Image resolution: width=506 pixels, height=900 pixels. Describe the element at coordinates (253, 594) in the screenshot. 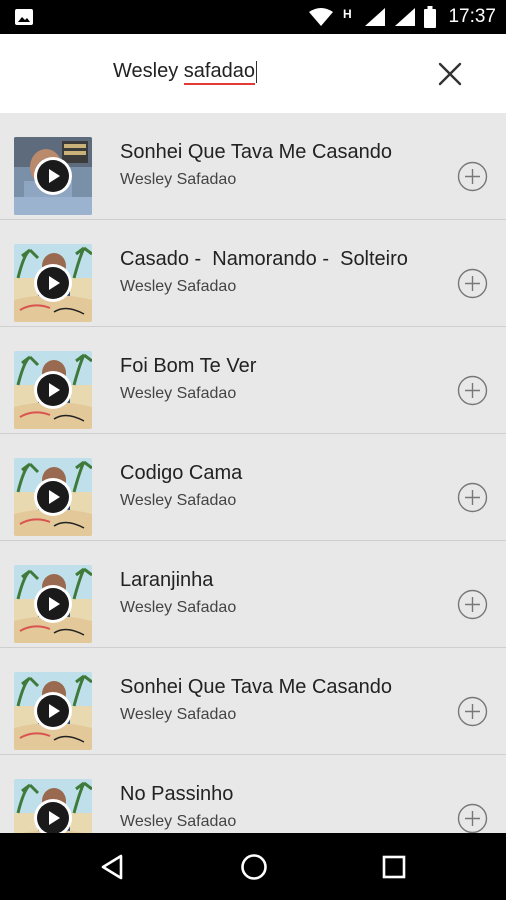

I see `result-row: Laranjinha Wesley Safadao` at that location.